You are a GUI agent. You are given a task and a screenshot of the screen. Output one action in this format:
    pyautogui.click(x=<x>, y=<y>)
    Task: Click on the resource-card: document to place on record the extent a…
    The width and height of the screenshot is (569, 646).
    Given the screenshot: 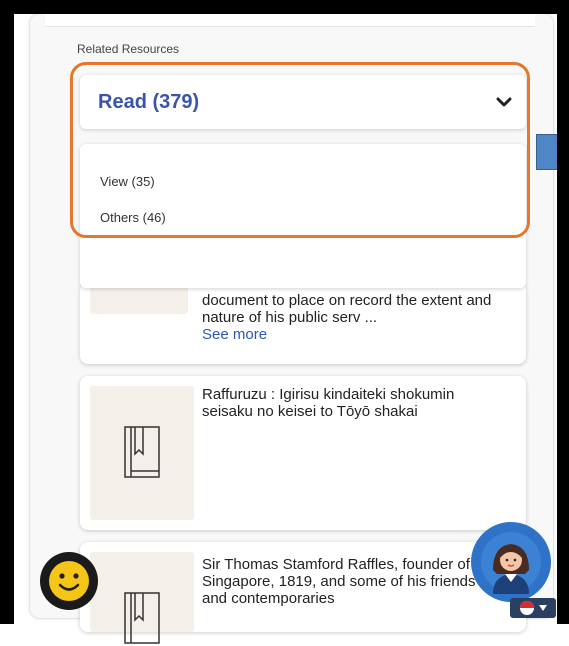 What is the action you would take?
    pyautogui.click(x=303, y=323)
    